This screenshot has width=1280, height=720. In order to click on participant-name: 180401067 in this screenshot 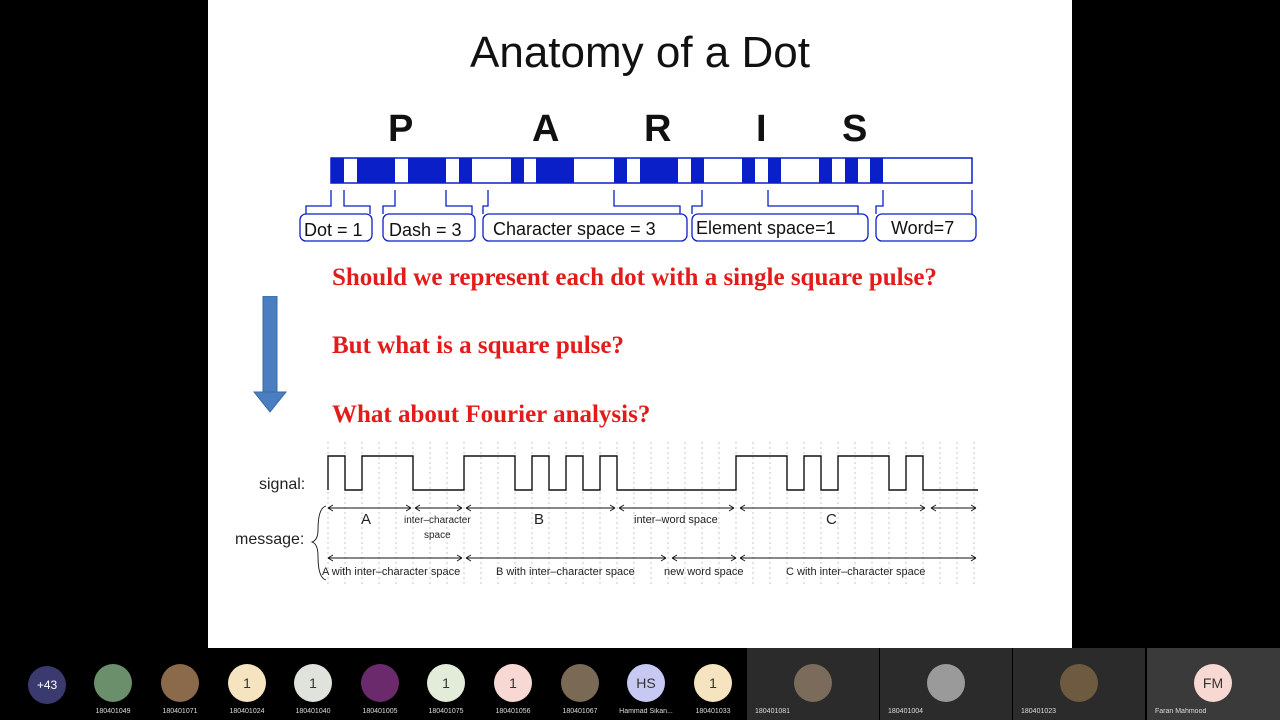, I will do `click(580, 711)`.